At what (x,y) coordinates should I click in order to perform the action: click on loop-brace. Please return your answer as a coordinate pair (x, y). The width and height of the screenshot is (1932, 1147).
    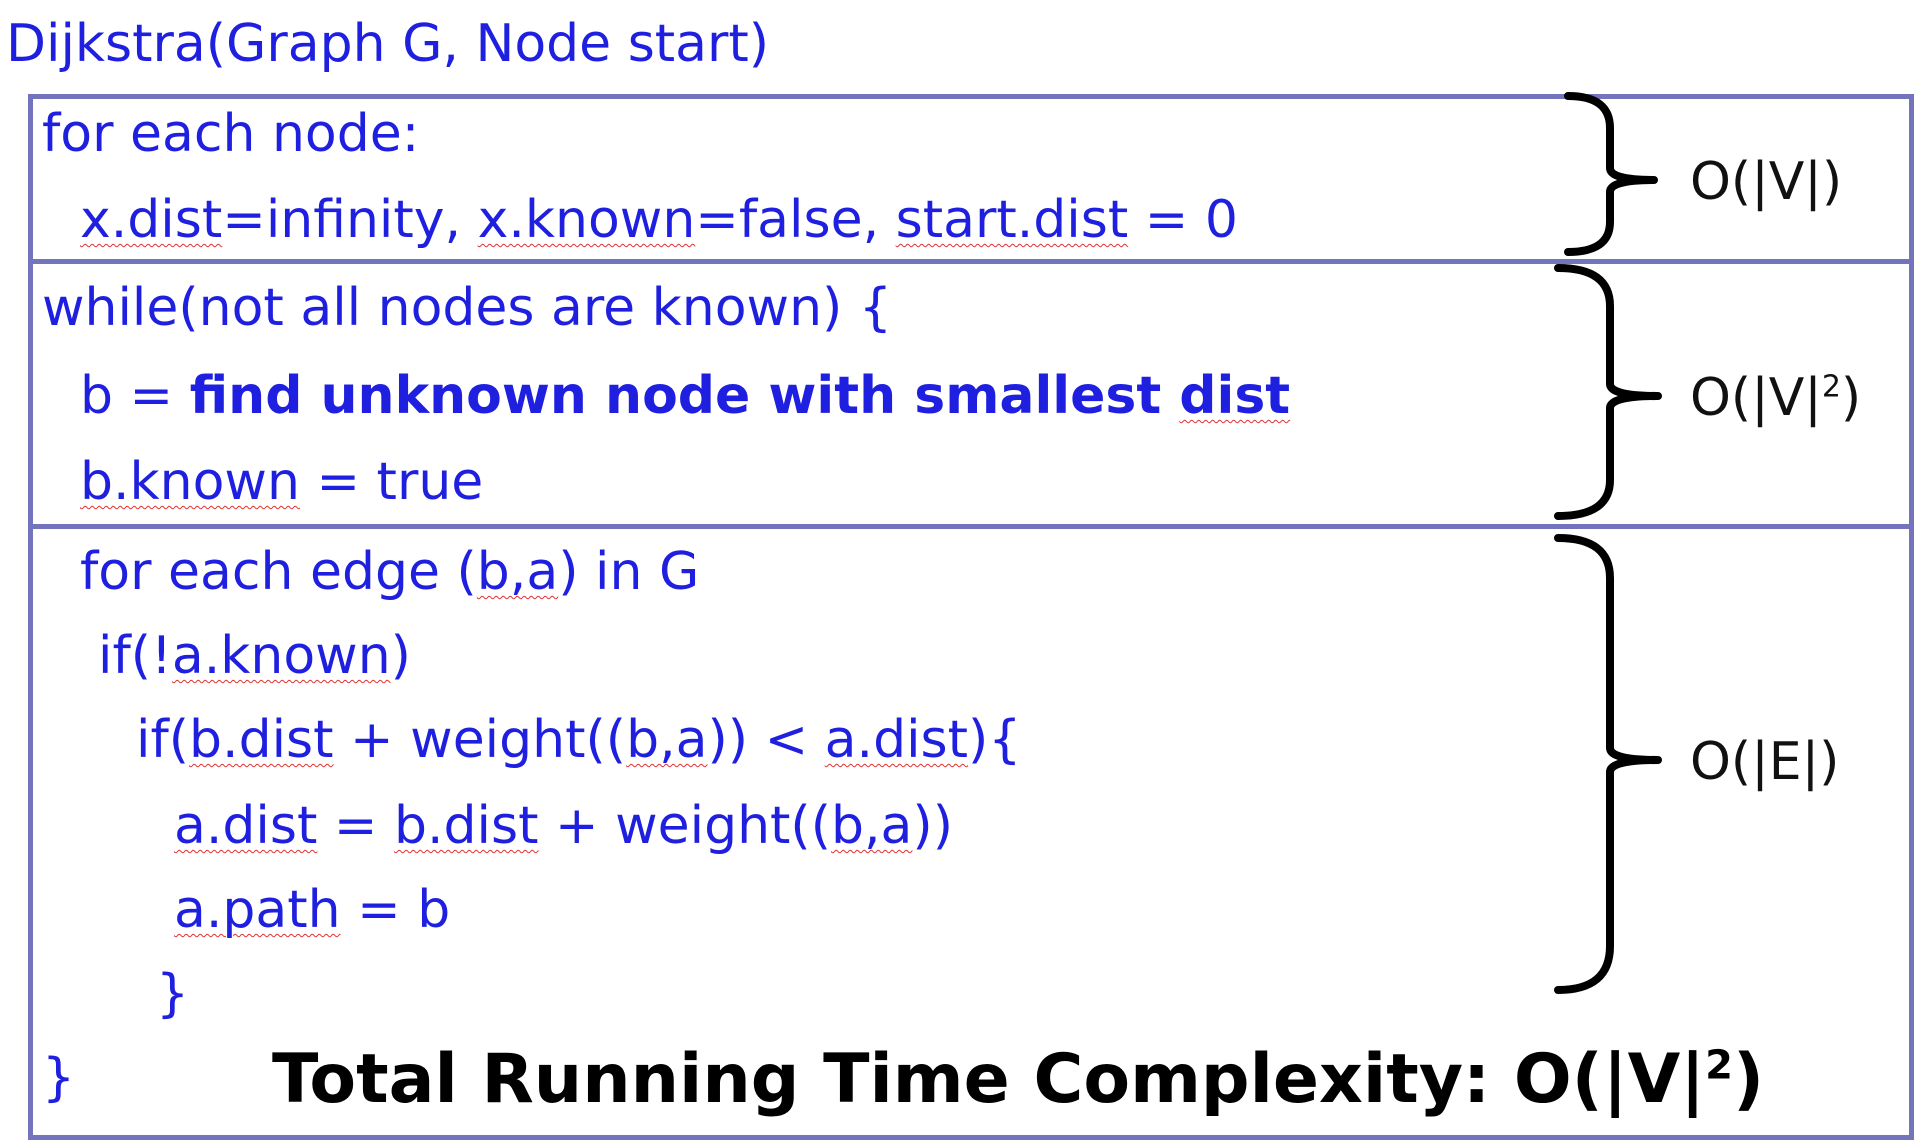
    Looking at the image, I should click on (1608, 392).